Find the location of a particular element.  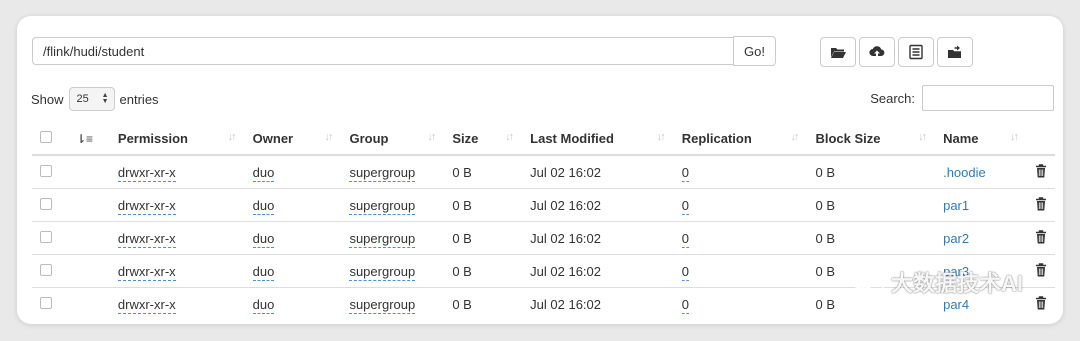

name-cell: par1 is located at coordinates (981, 205).